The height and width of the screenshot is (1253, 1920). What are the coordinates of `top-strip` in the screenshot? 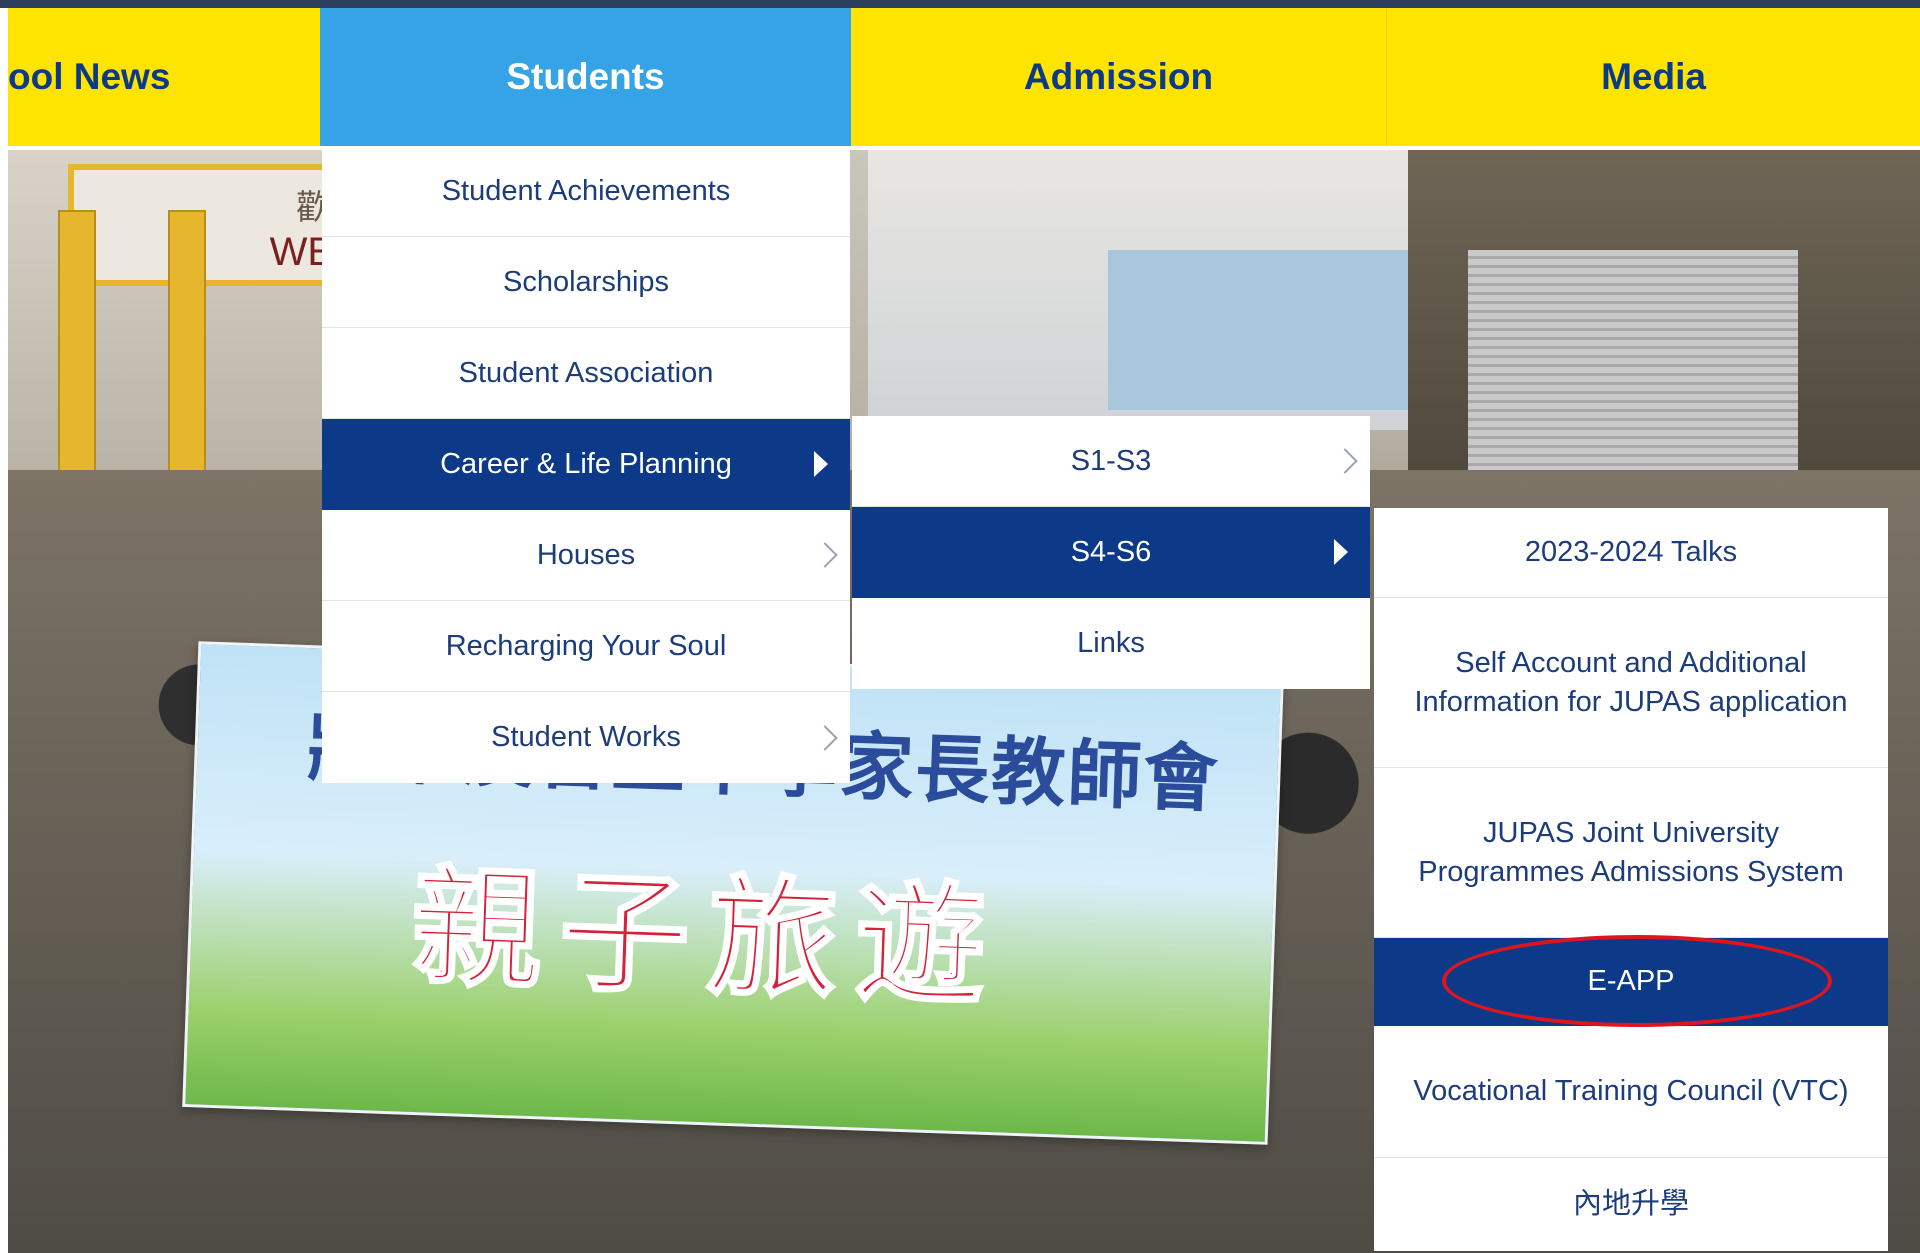 It's located at (960, 4).